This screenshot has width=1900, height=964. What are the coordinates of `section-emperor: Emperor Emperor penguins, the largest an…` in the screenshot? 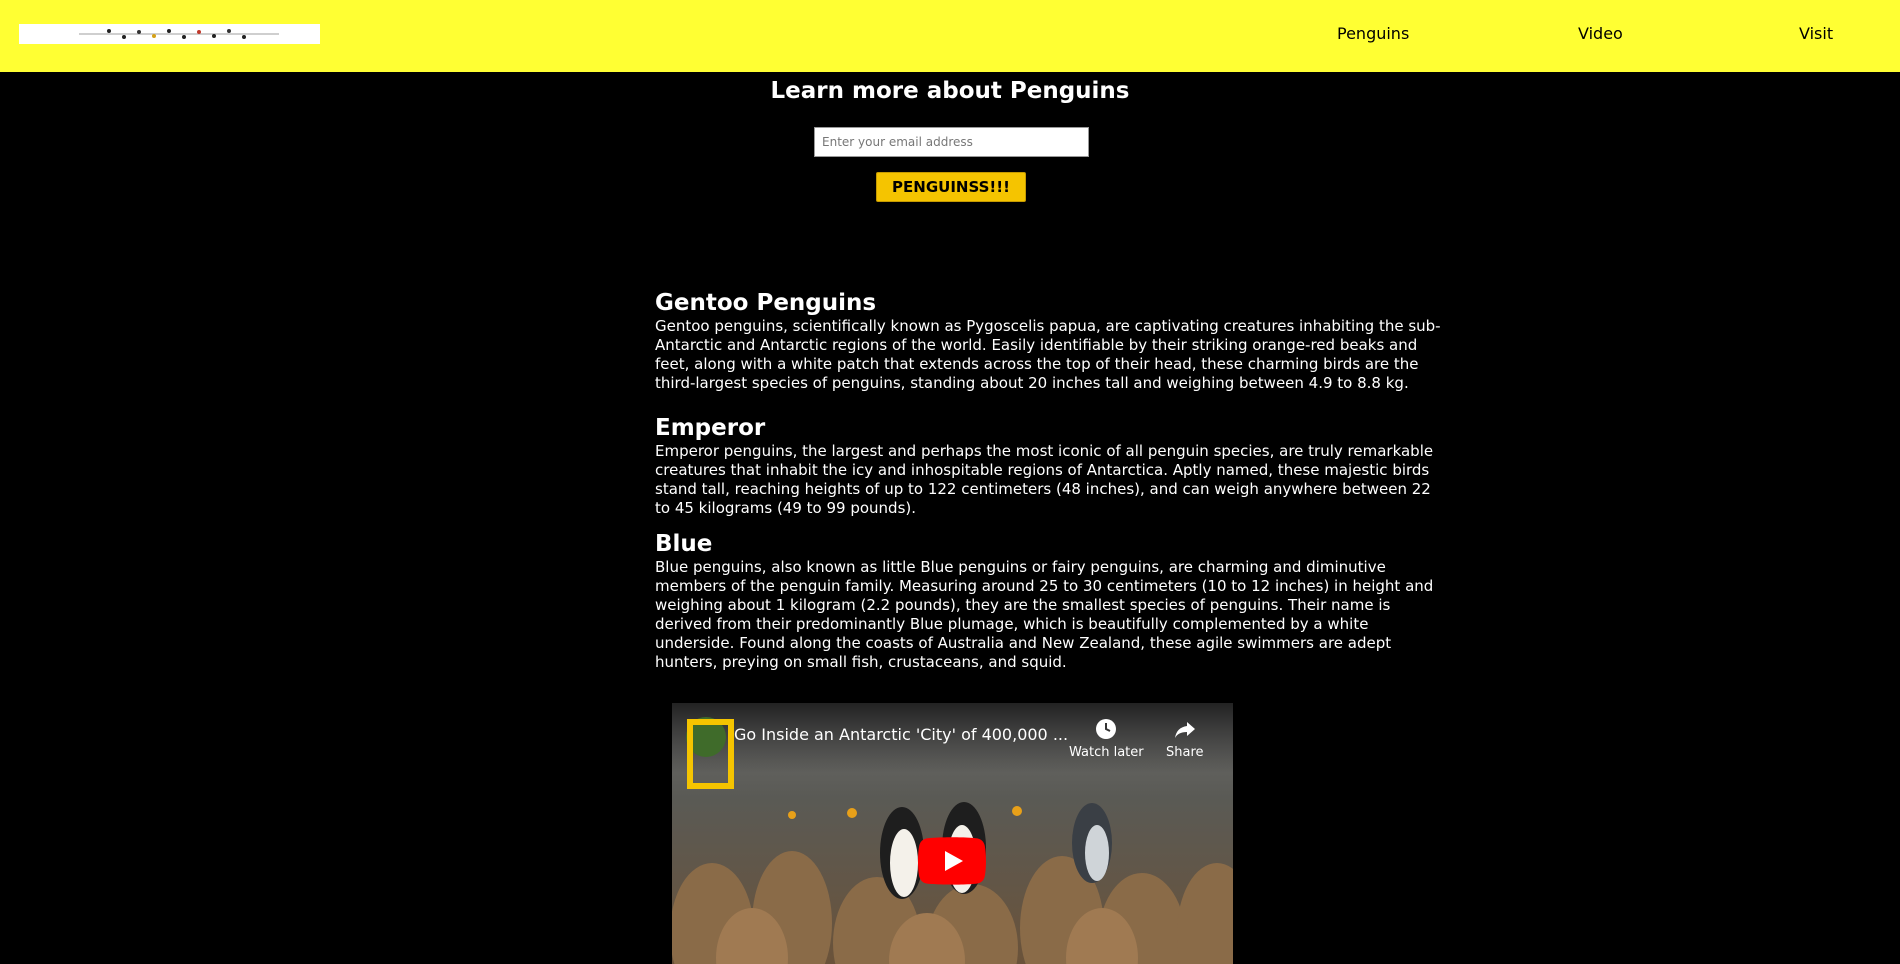 It's located at (1050, 466).